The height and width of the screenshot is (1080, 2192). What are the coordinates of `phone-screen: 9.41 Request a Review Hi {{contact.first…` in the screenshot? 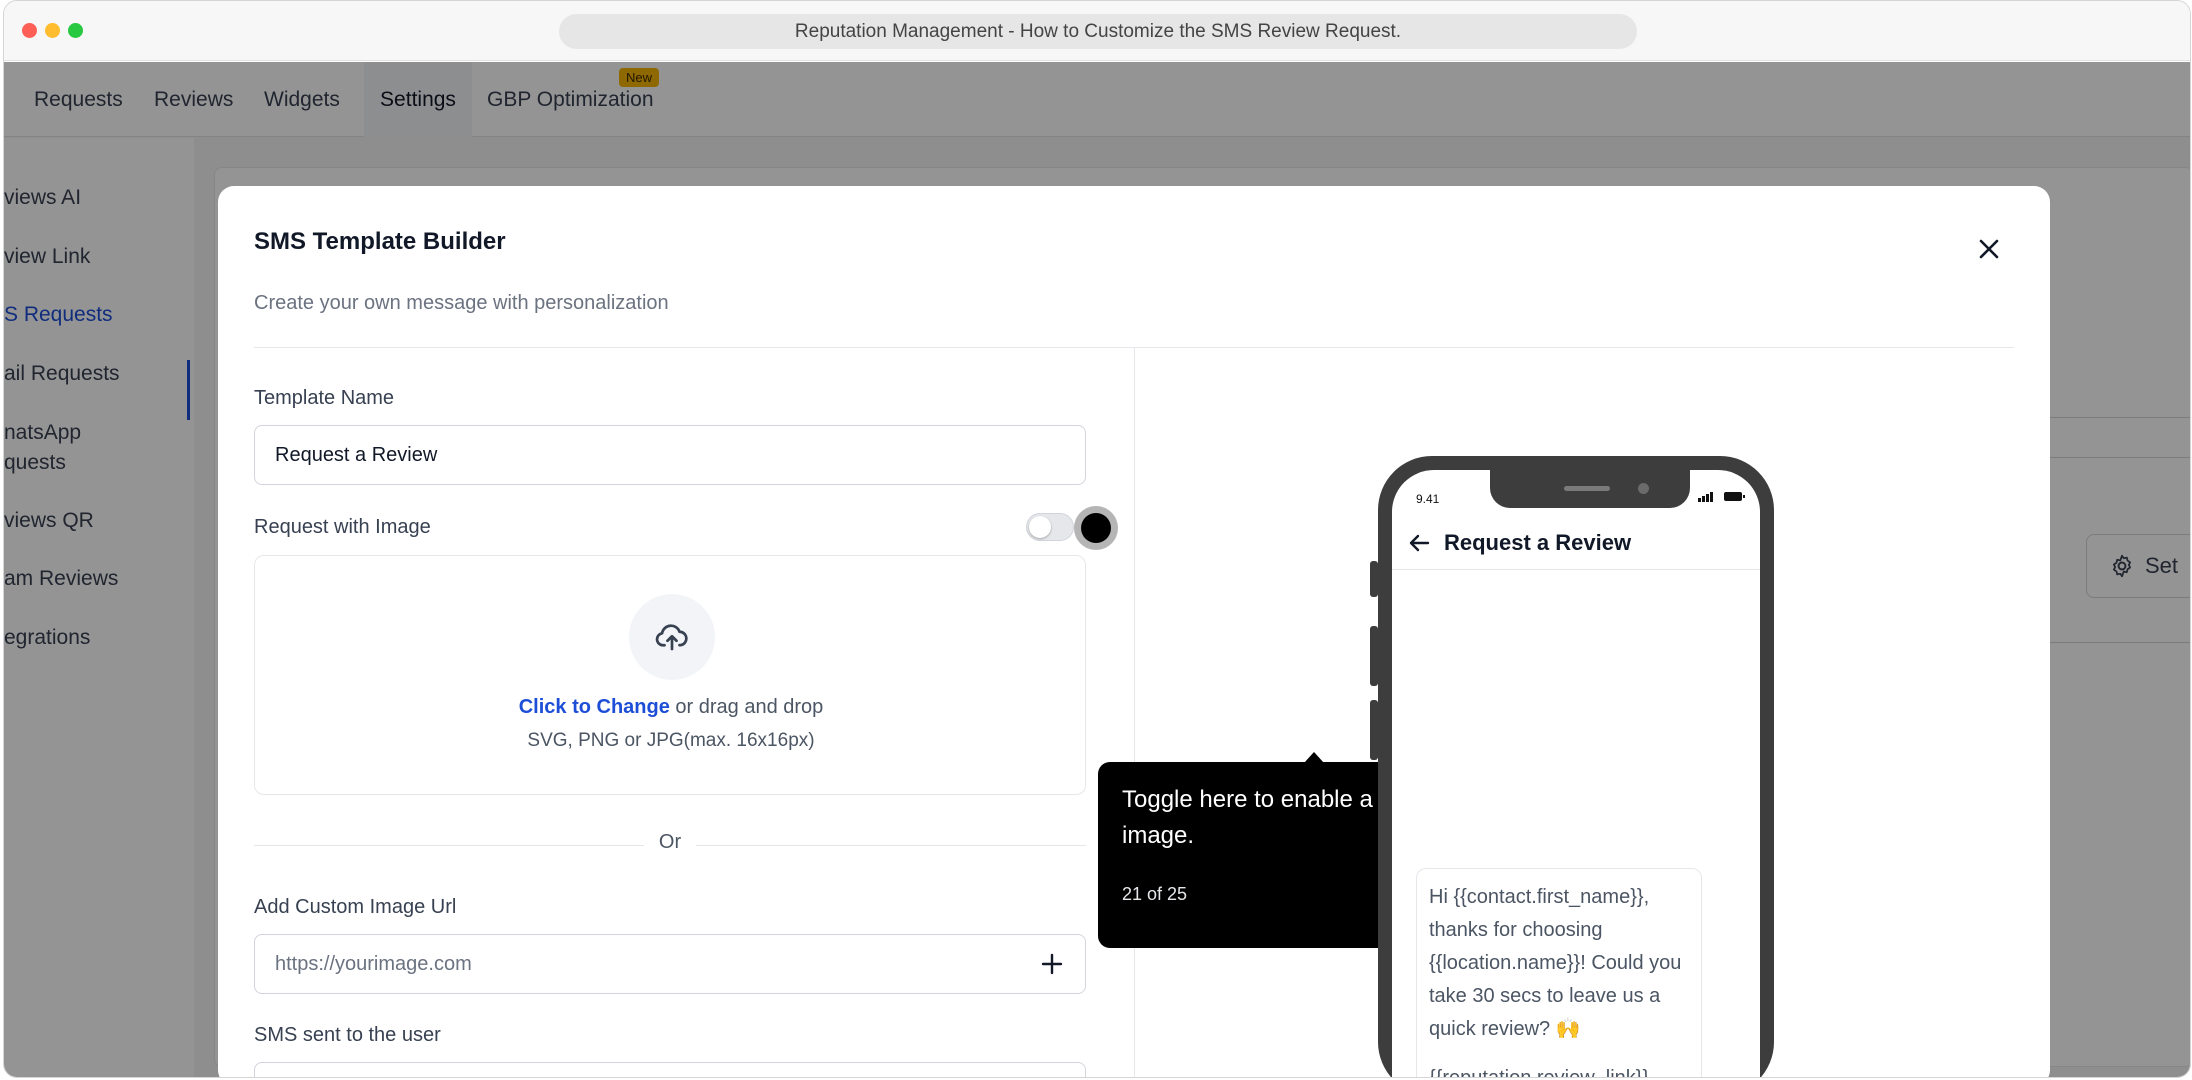 It's located at (1576, 774).